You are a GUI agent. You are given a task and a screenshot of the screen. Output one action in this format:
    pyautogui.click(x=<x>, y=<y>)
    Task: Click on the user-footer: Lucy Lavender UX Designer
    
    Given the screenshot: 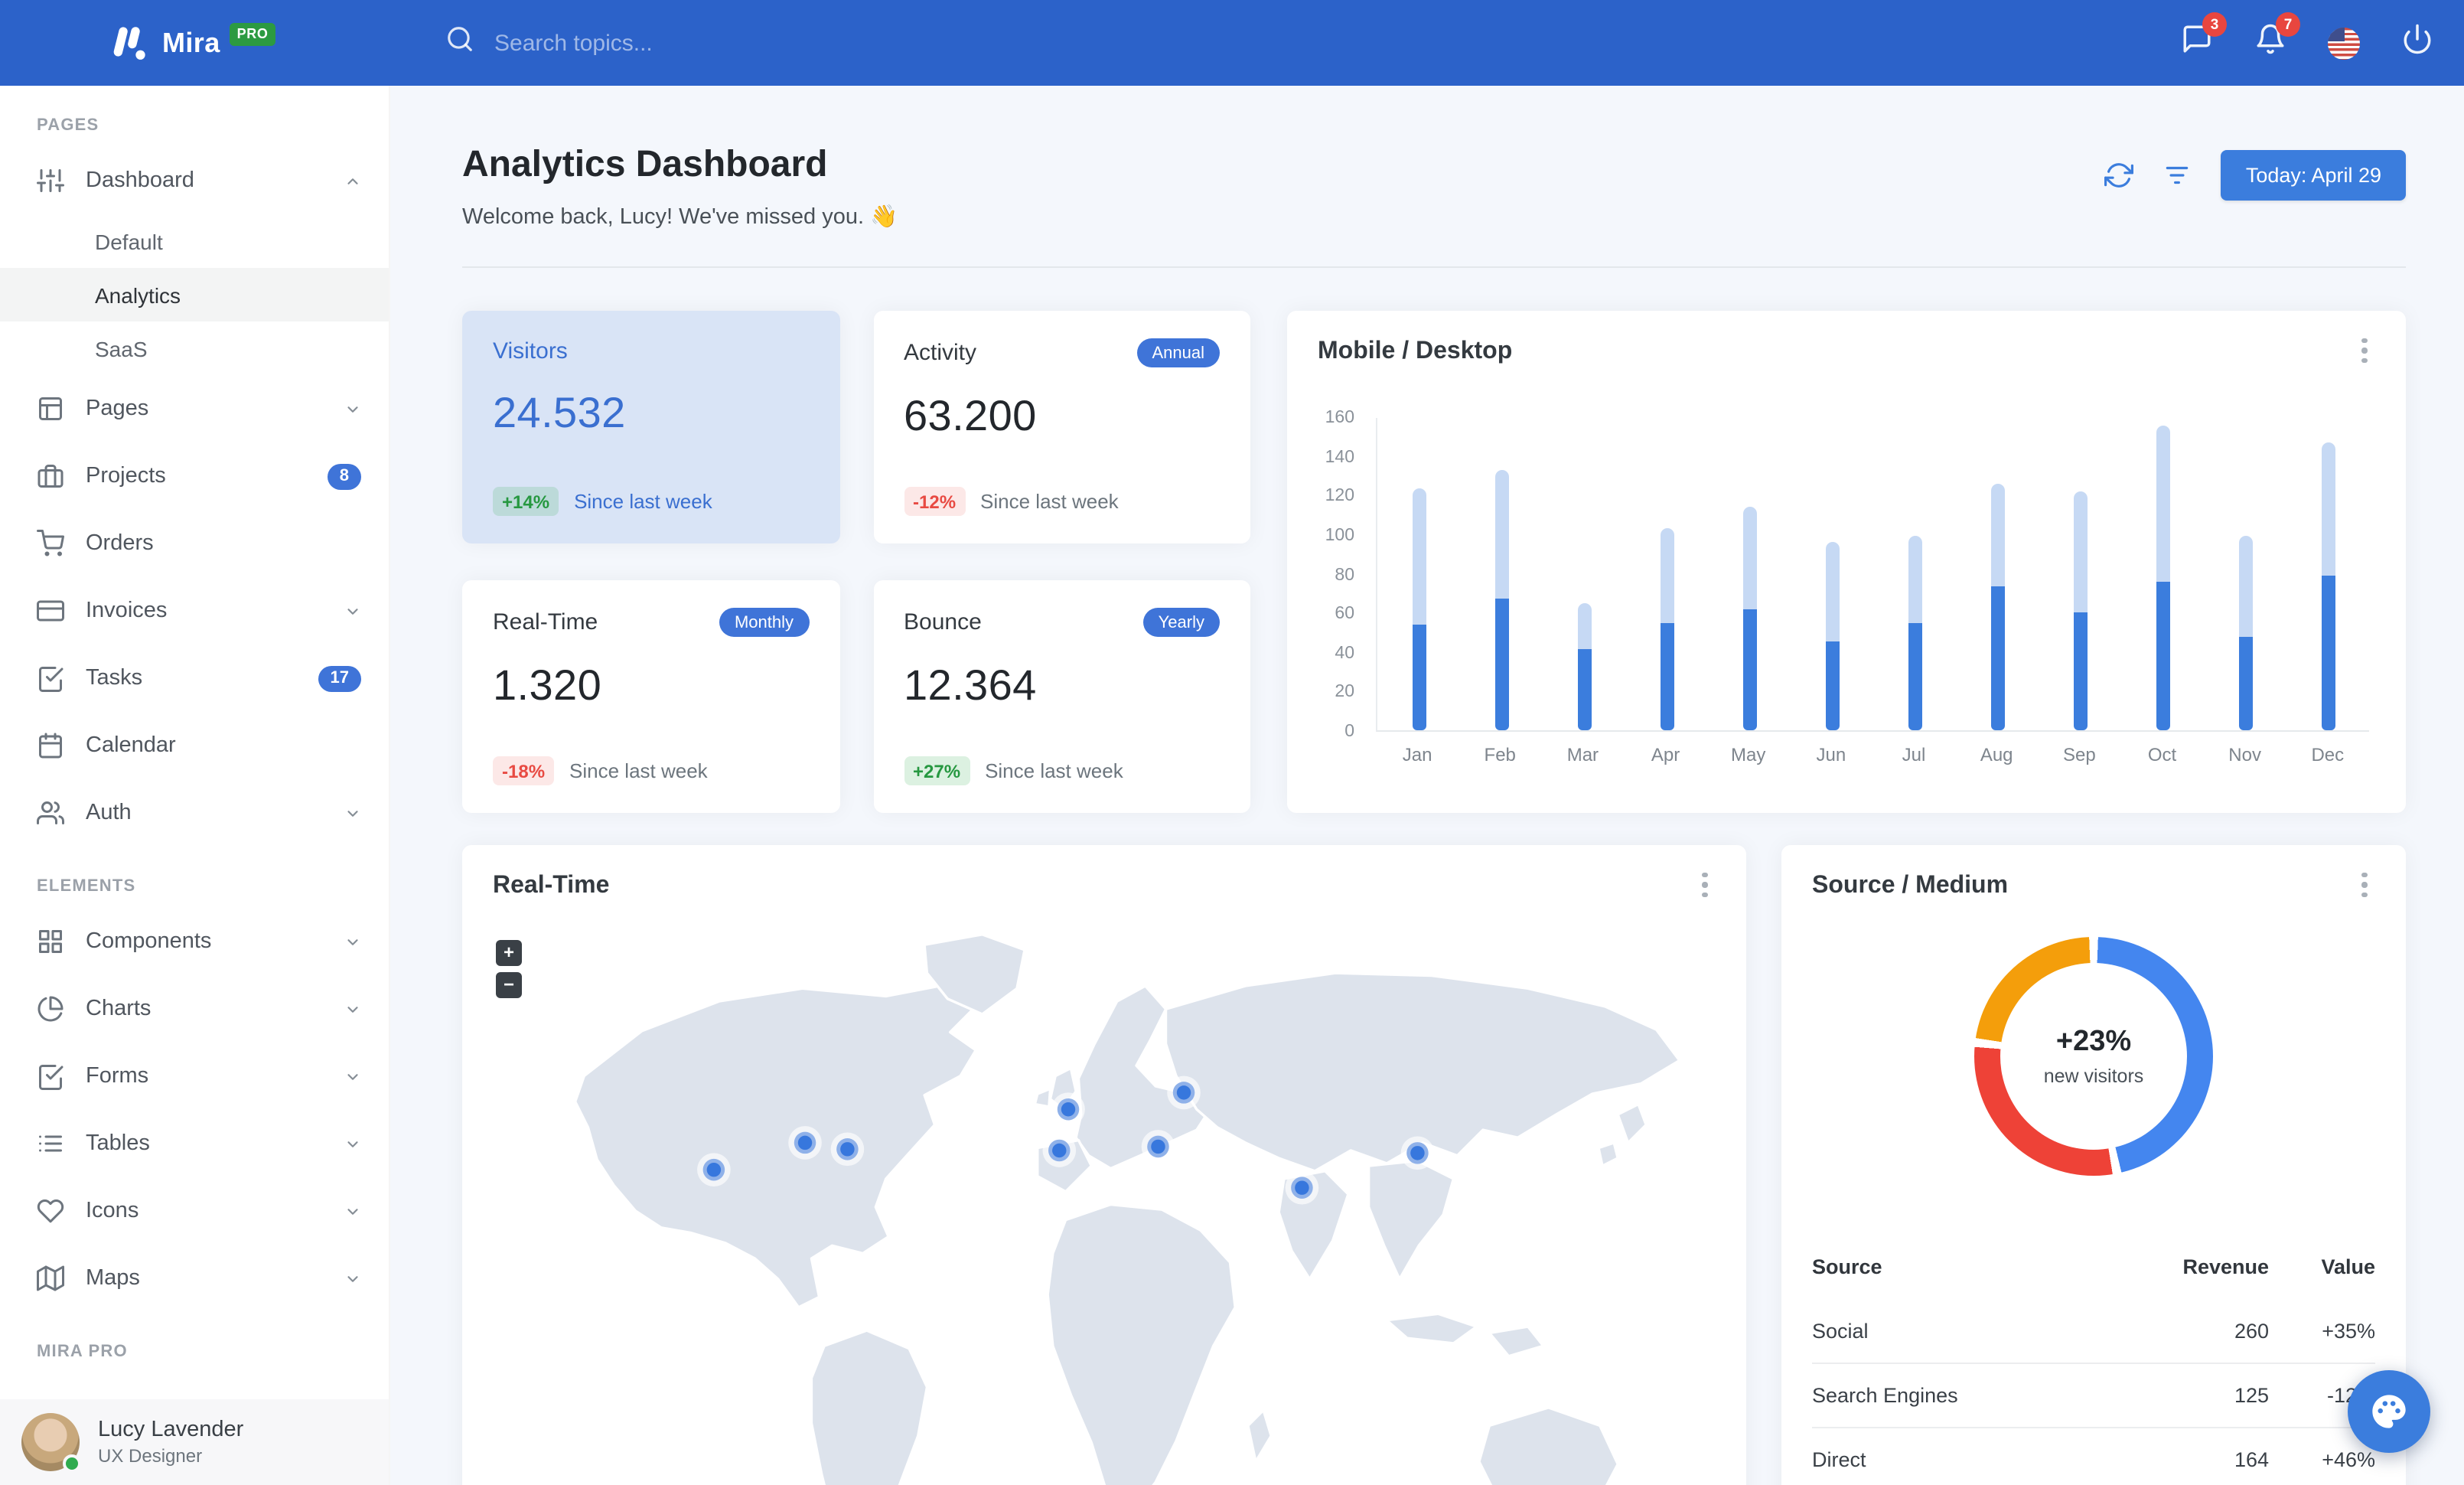 What is the action you would take?
    pyautogui.click(x=194, y=1442)
    